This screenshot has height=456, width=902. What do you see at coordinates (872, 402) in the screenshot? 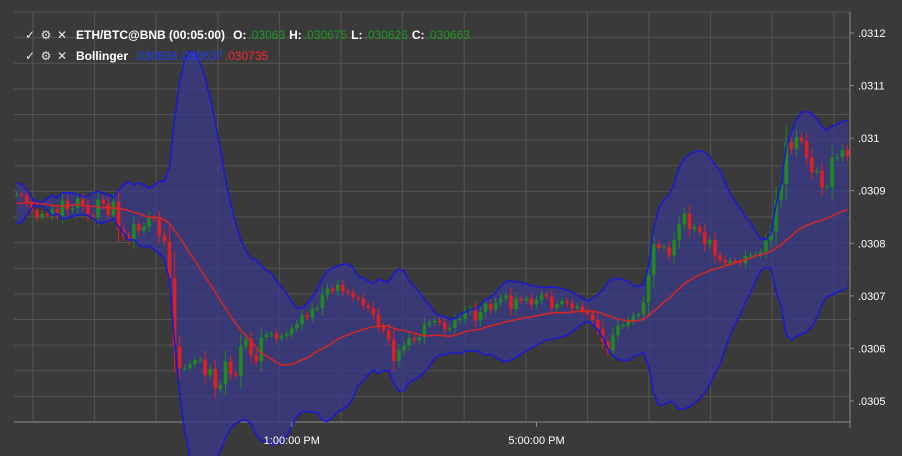
I see `y-tick-label: .0305` at bounding box center [872, 402].